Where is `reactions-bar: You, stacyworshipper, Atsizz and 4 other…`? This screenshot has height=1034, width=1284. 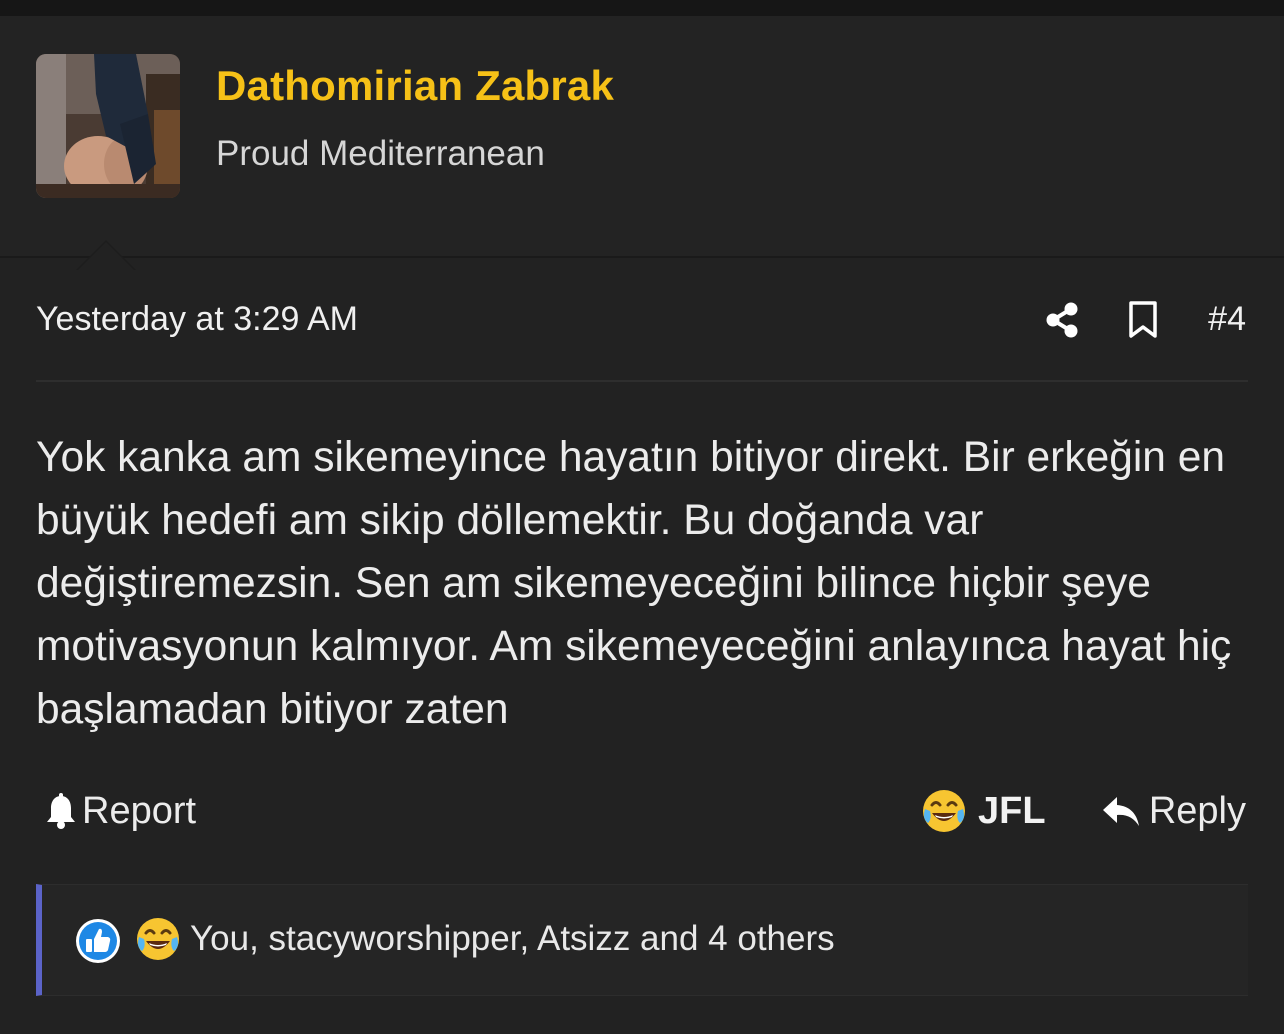 reactions-bar: You, stacyworshipper, Atsizz and 4 other… is located at coordinates (642, 940).